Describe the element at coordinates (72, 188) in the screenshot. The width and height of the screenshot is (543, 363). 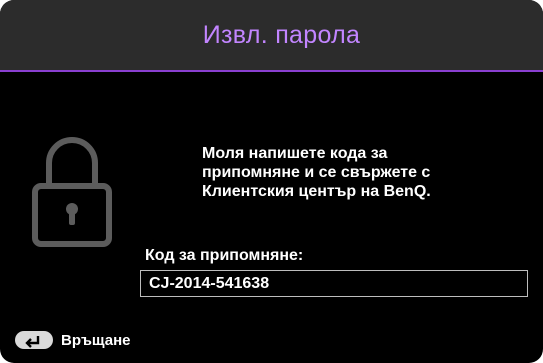
I see `padlock-icon` at that location.